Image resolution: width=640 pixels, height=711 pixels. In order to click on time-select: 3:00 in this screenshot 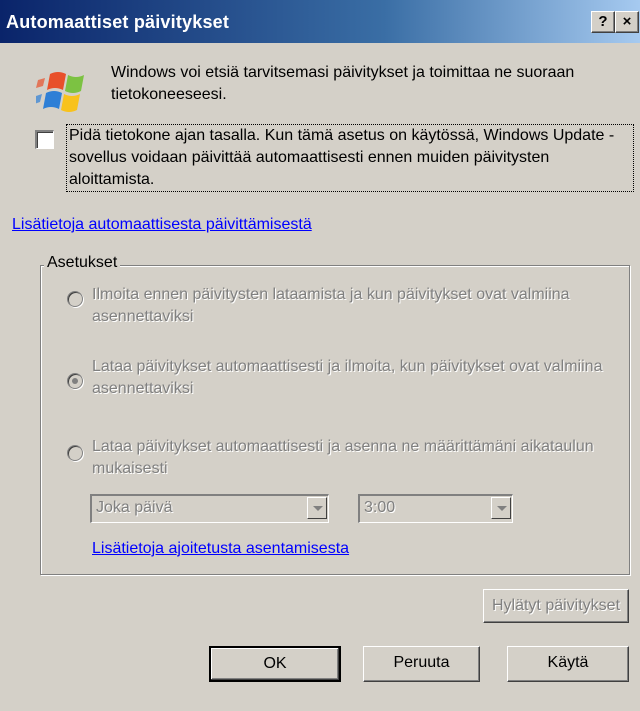, I will do `click(435, 508)`.